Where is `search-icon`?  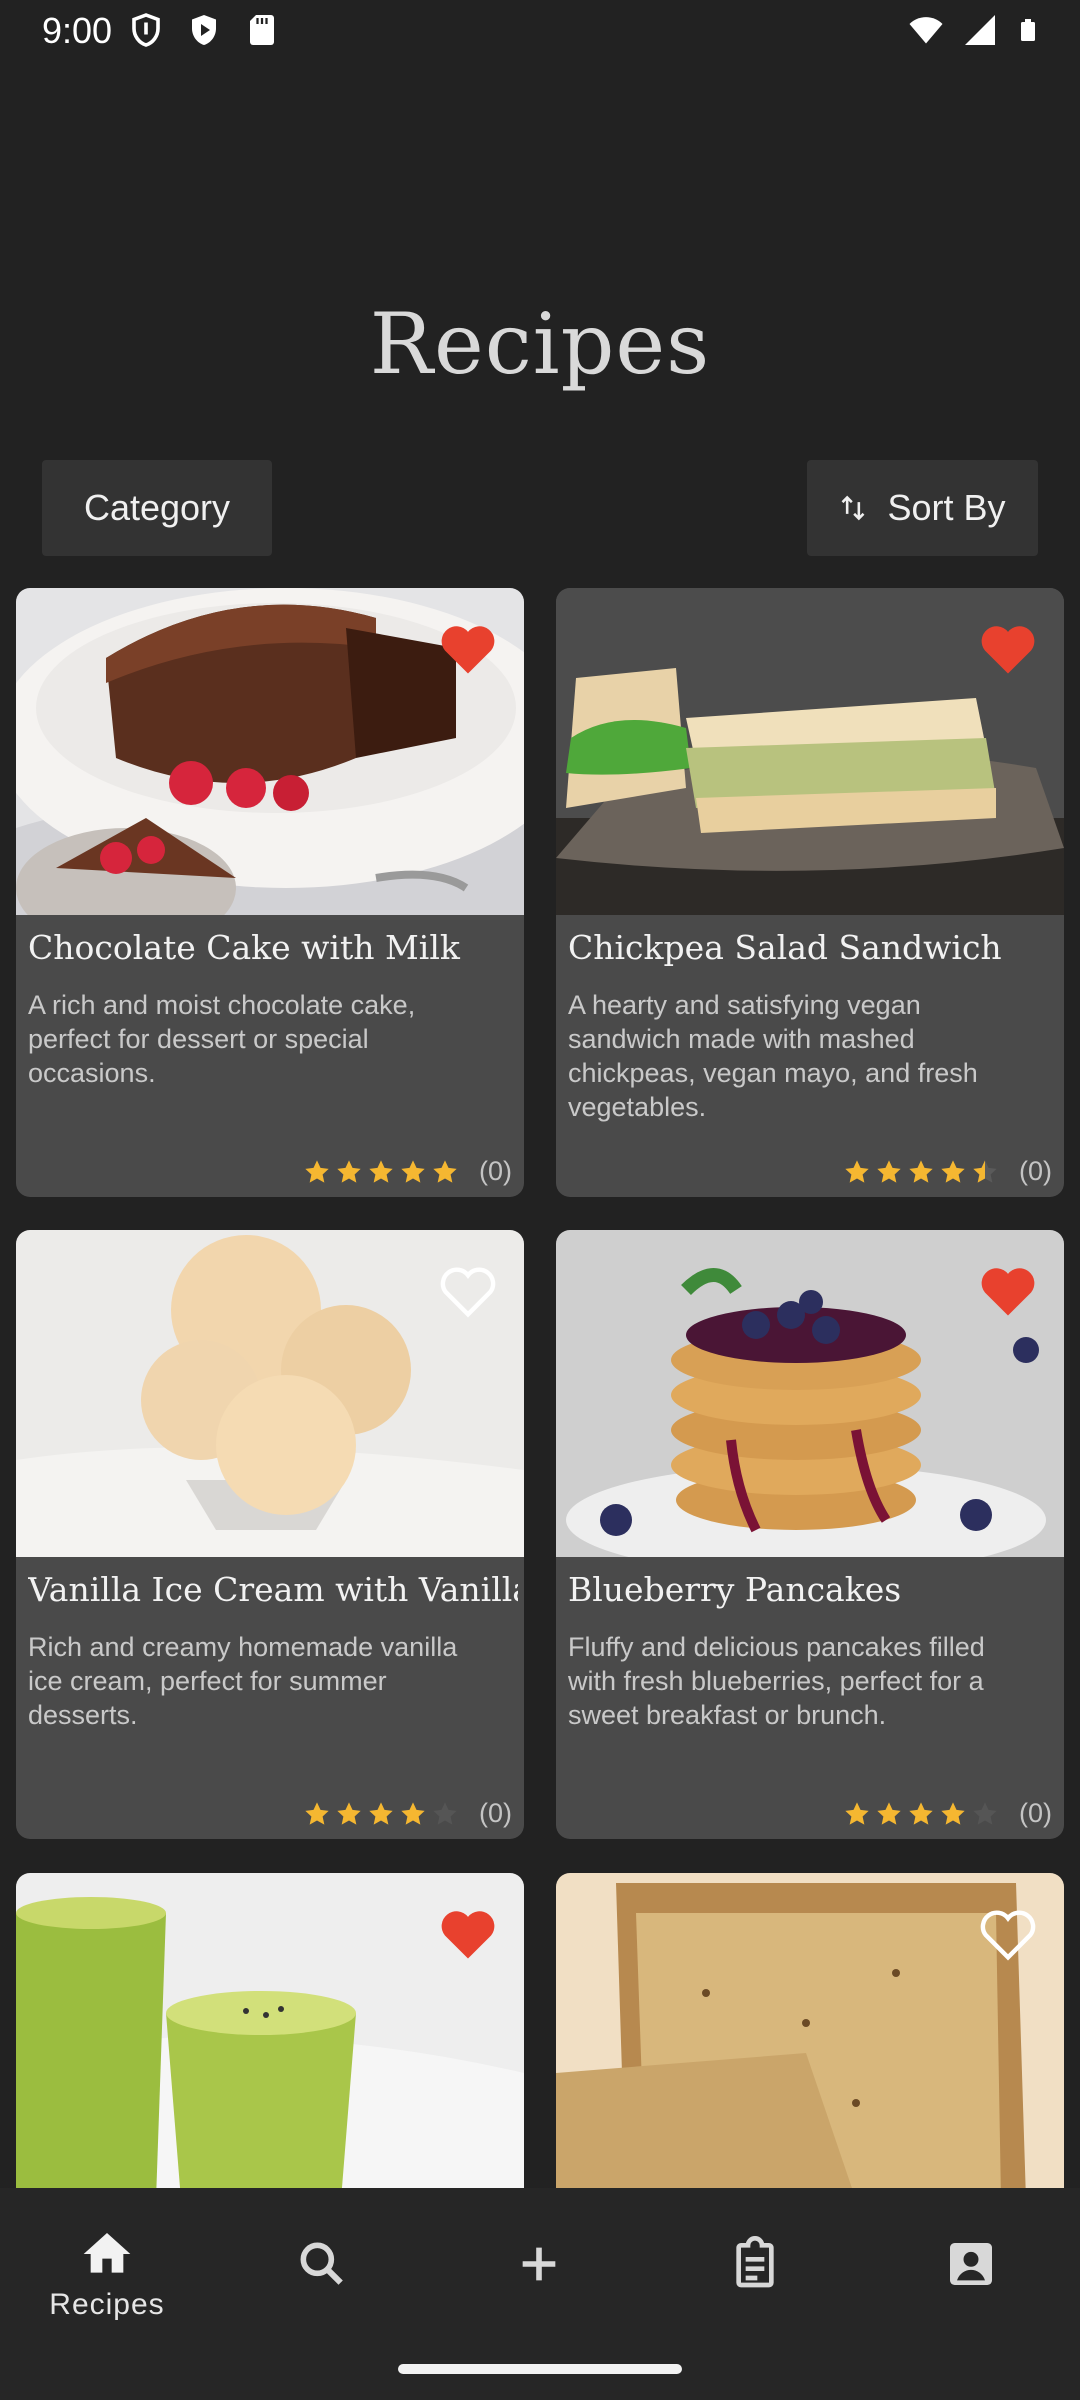
search-icon is located at coordinates (321, 2263).